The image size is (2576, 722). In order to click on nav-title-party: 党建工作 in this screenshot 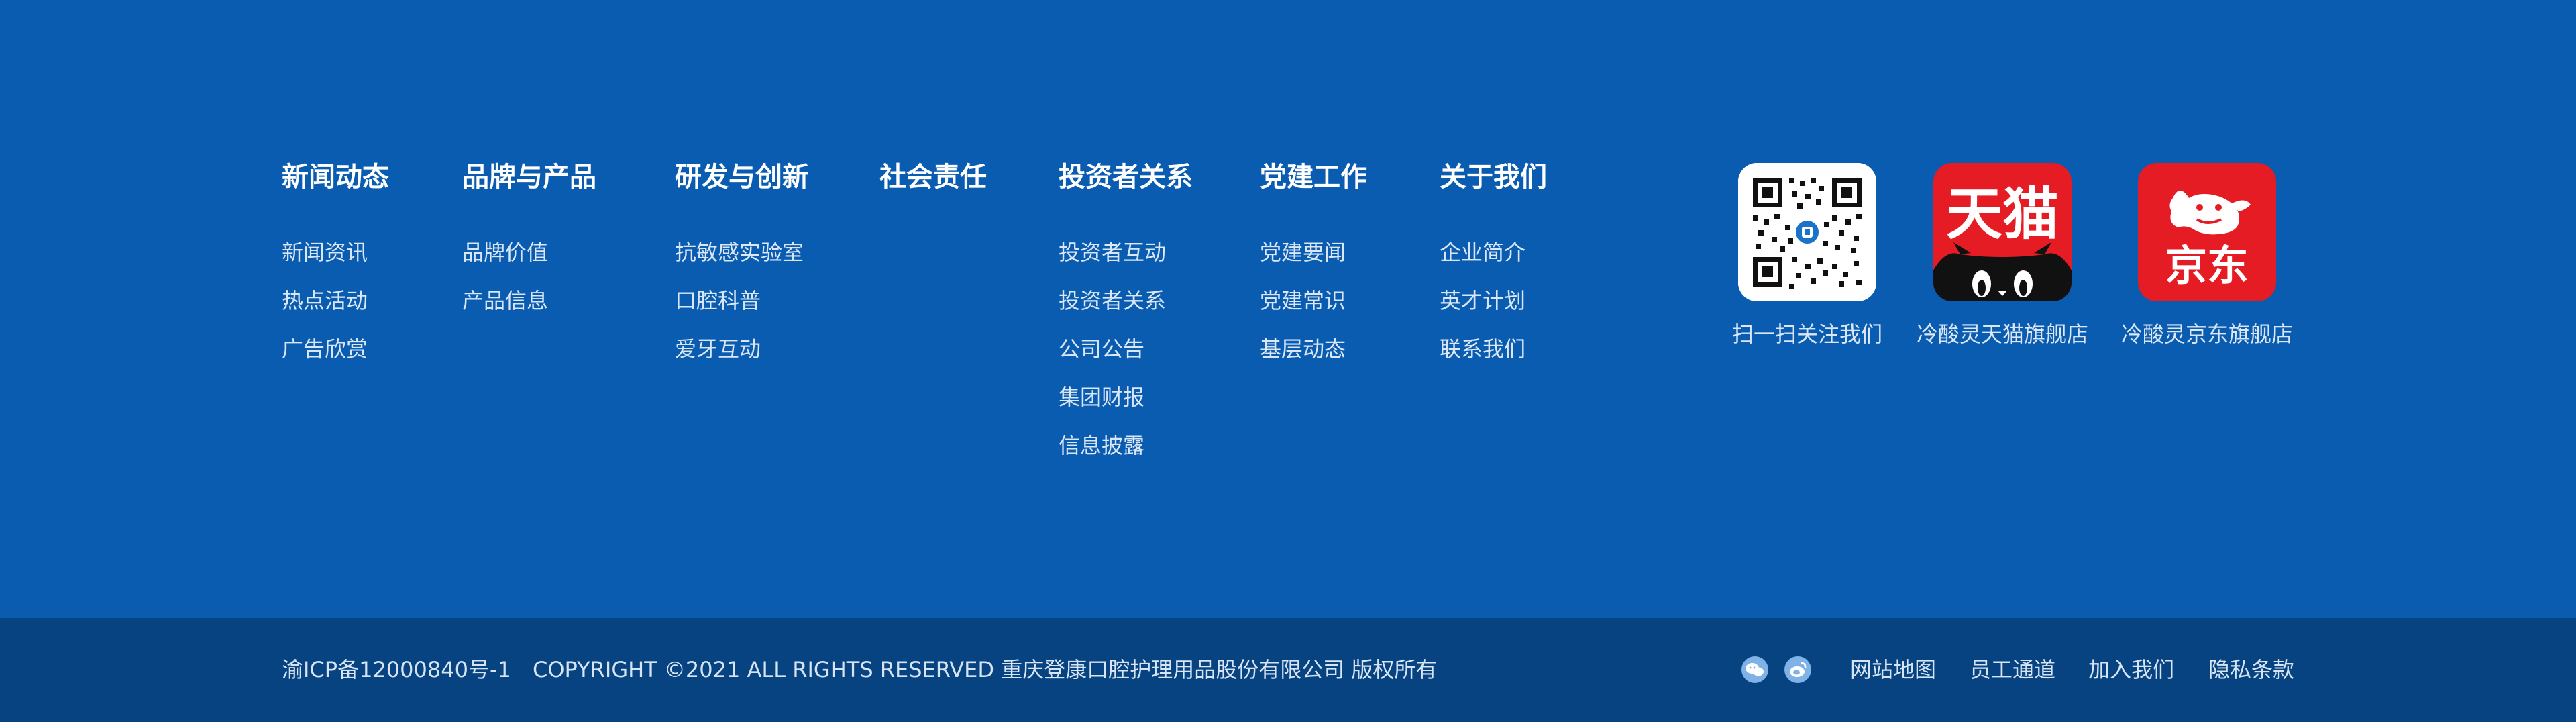, I will do `click(1313, 177)`.